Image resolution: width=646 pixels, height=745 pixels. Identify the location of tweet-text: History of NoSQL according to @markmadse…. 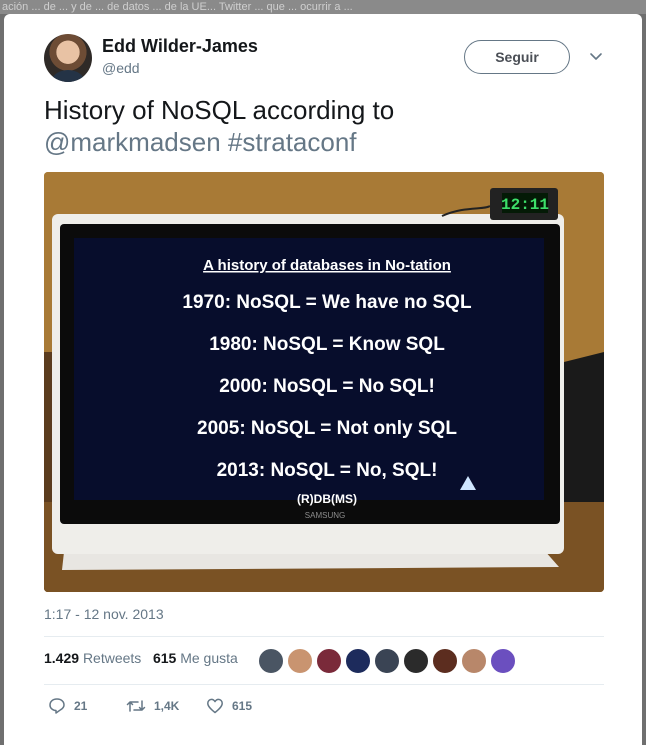
(329, 126).